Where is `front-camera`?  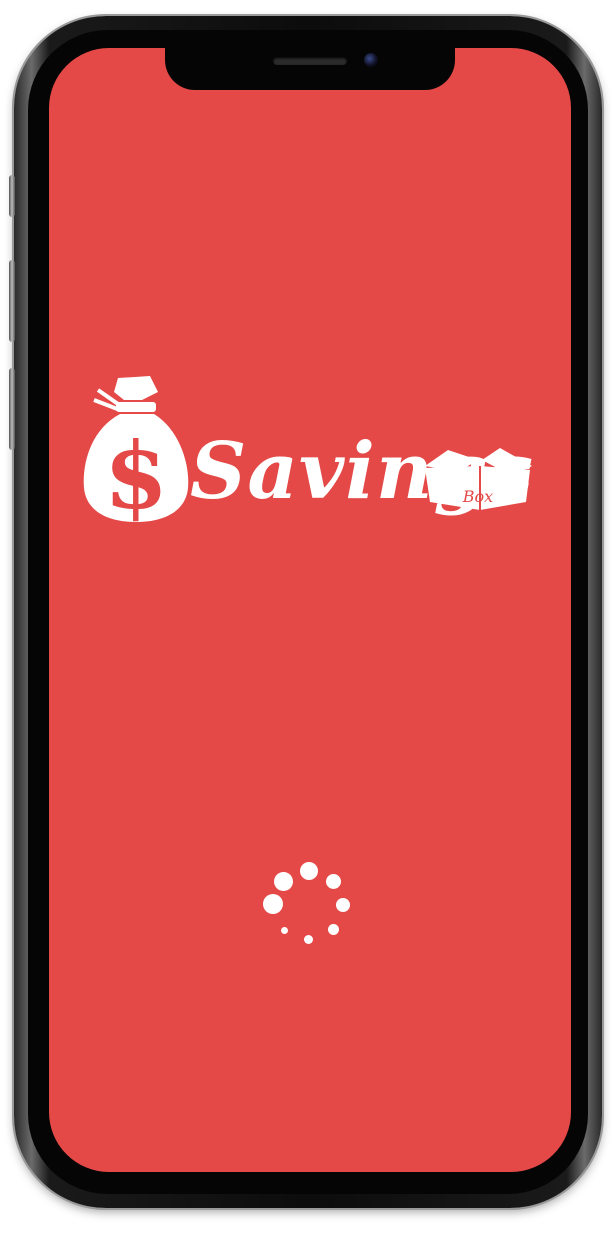 front-camera is located at coordinates (371, 60).